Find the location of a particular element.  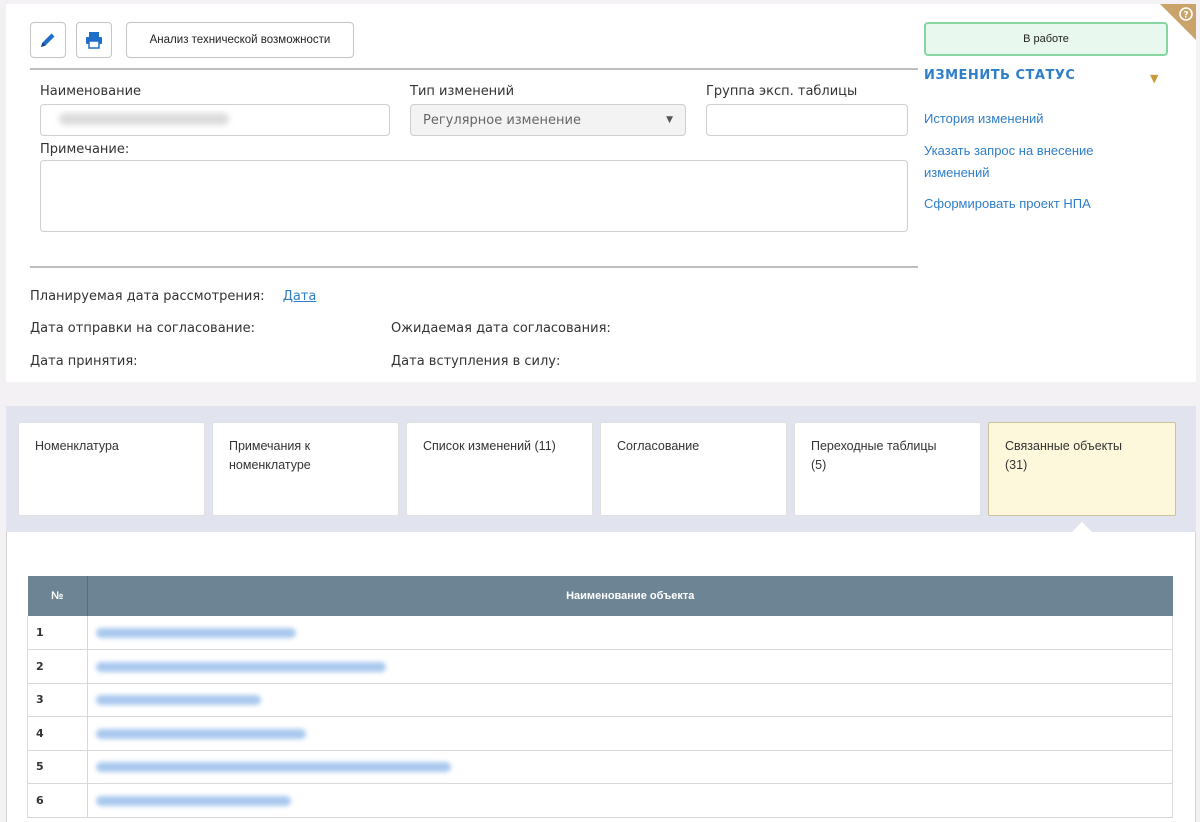

table-row: 2 is located at coordinates (600, 666).